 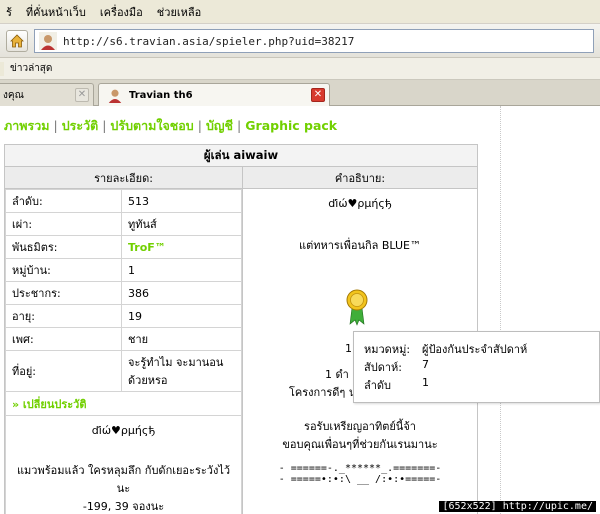 I want to click on tooltip-value: 7, so click(x=425, y=364).